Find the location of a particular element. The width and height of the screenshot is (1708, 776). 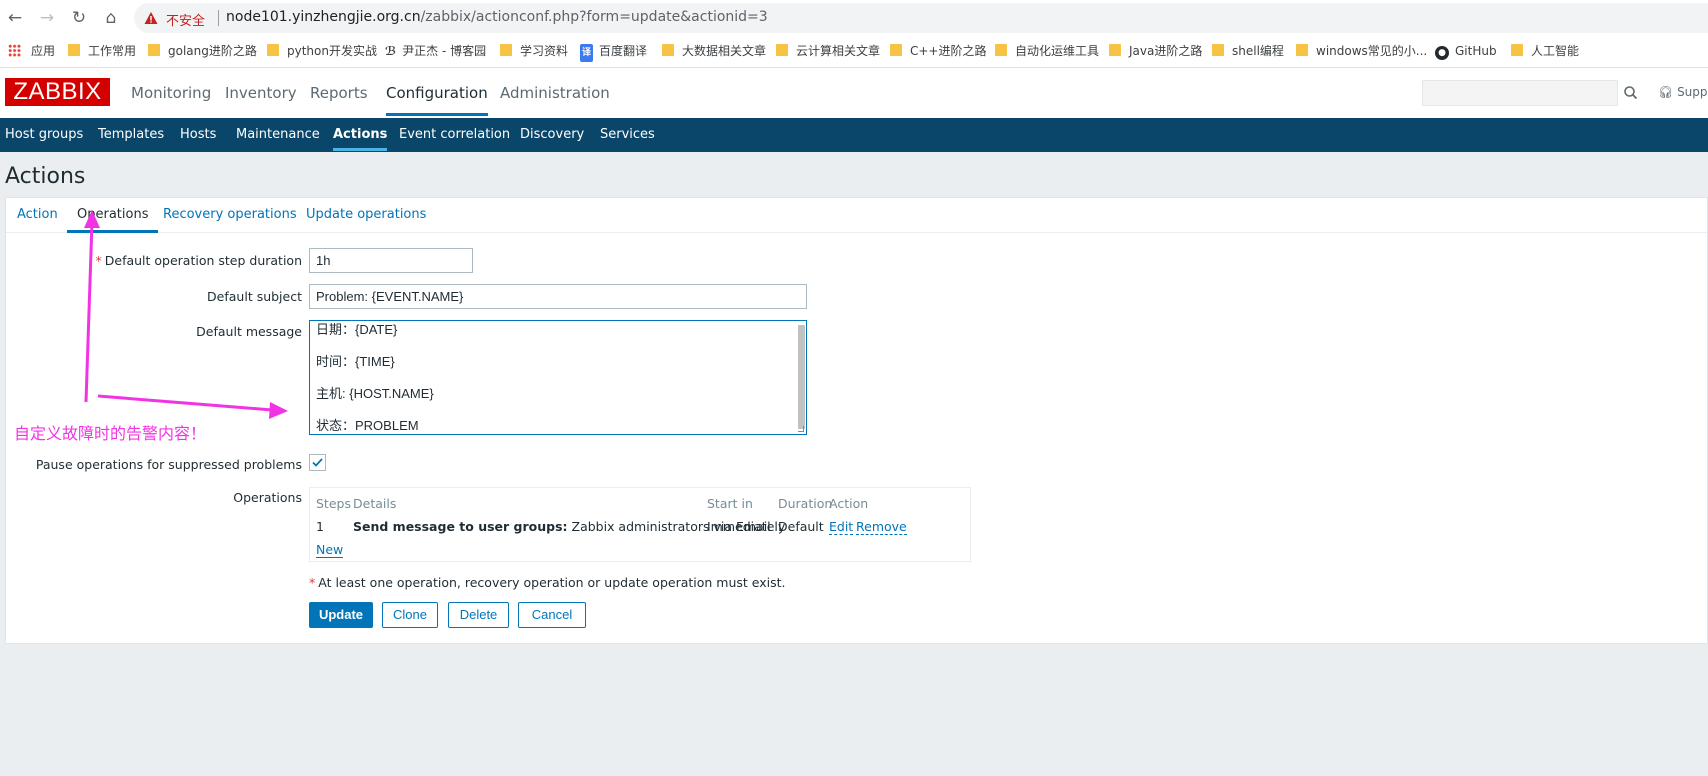

bookmark-folder: python开发实战 is located at coordinates (322, 51).